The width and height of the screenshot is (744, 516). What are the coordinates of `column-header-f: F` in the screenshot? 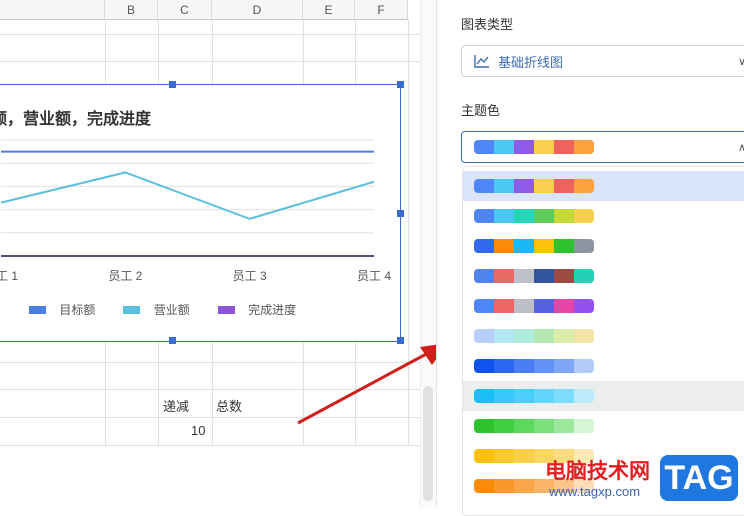 It's located at (381, 10).